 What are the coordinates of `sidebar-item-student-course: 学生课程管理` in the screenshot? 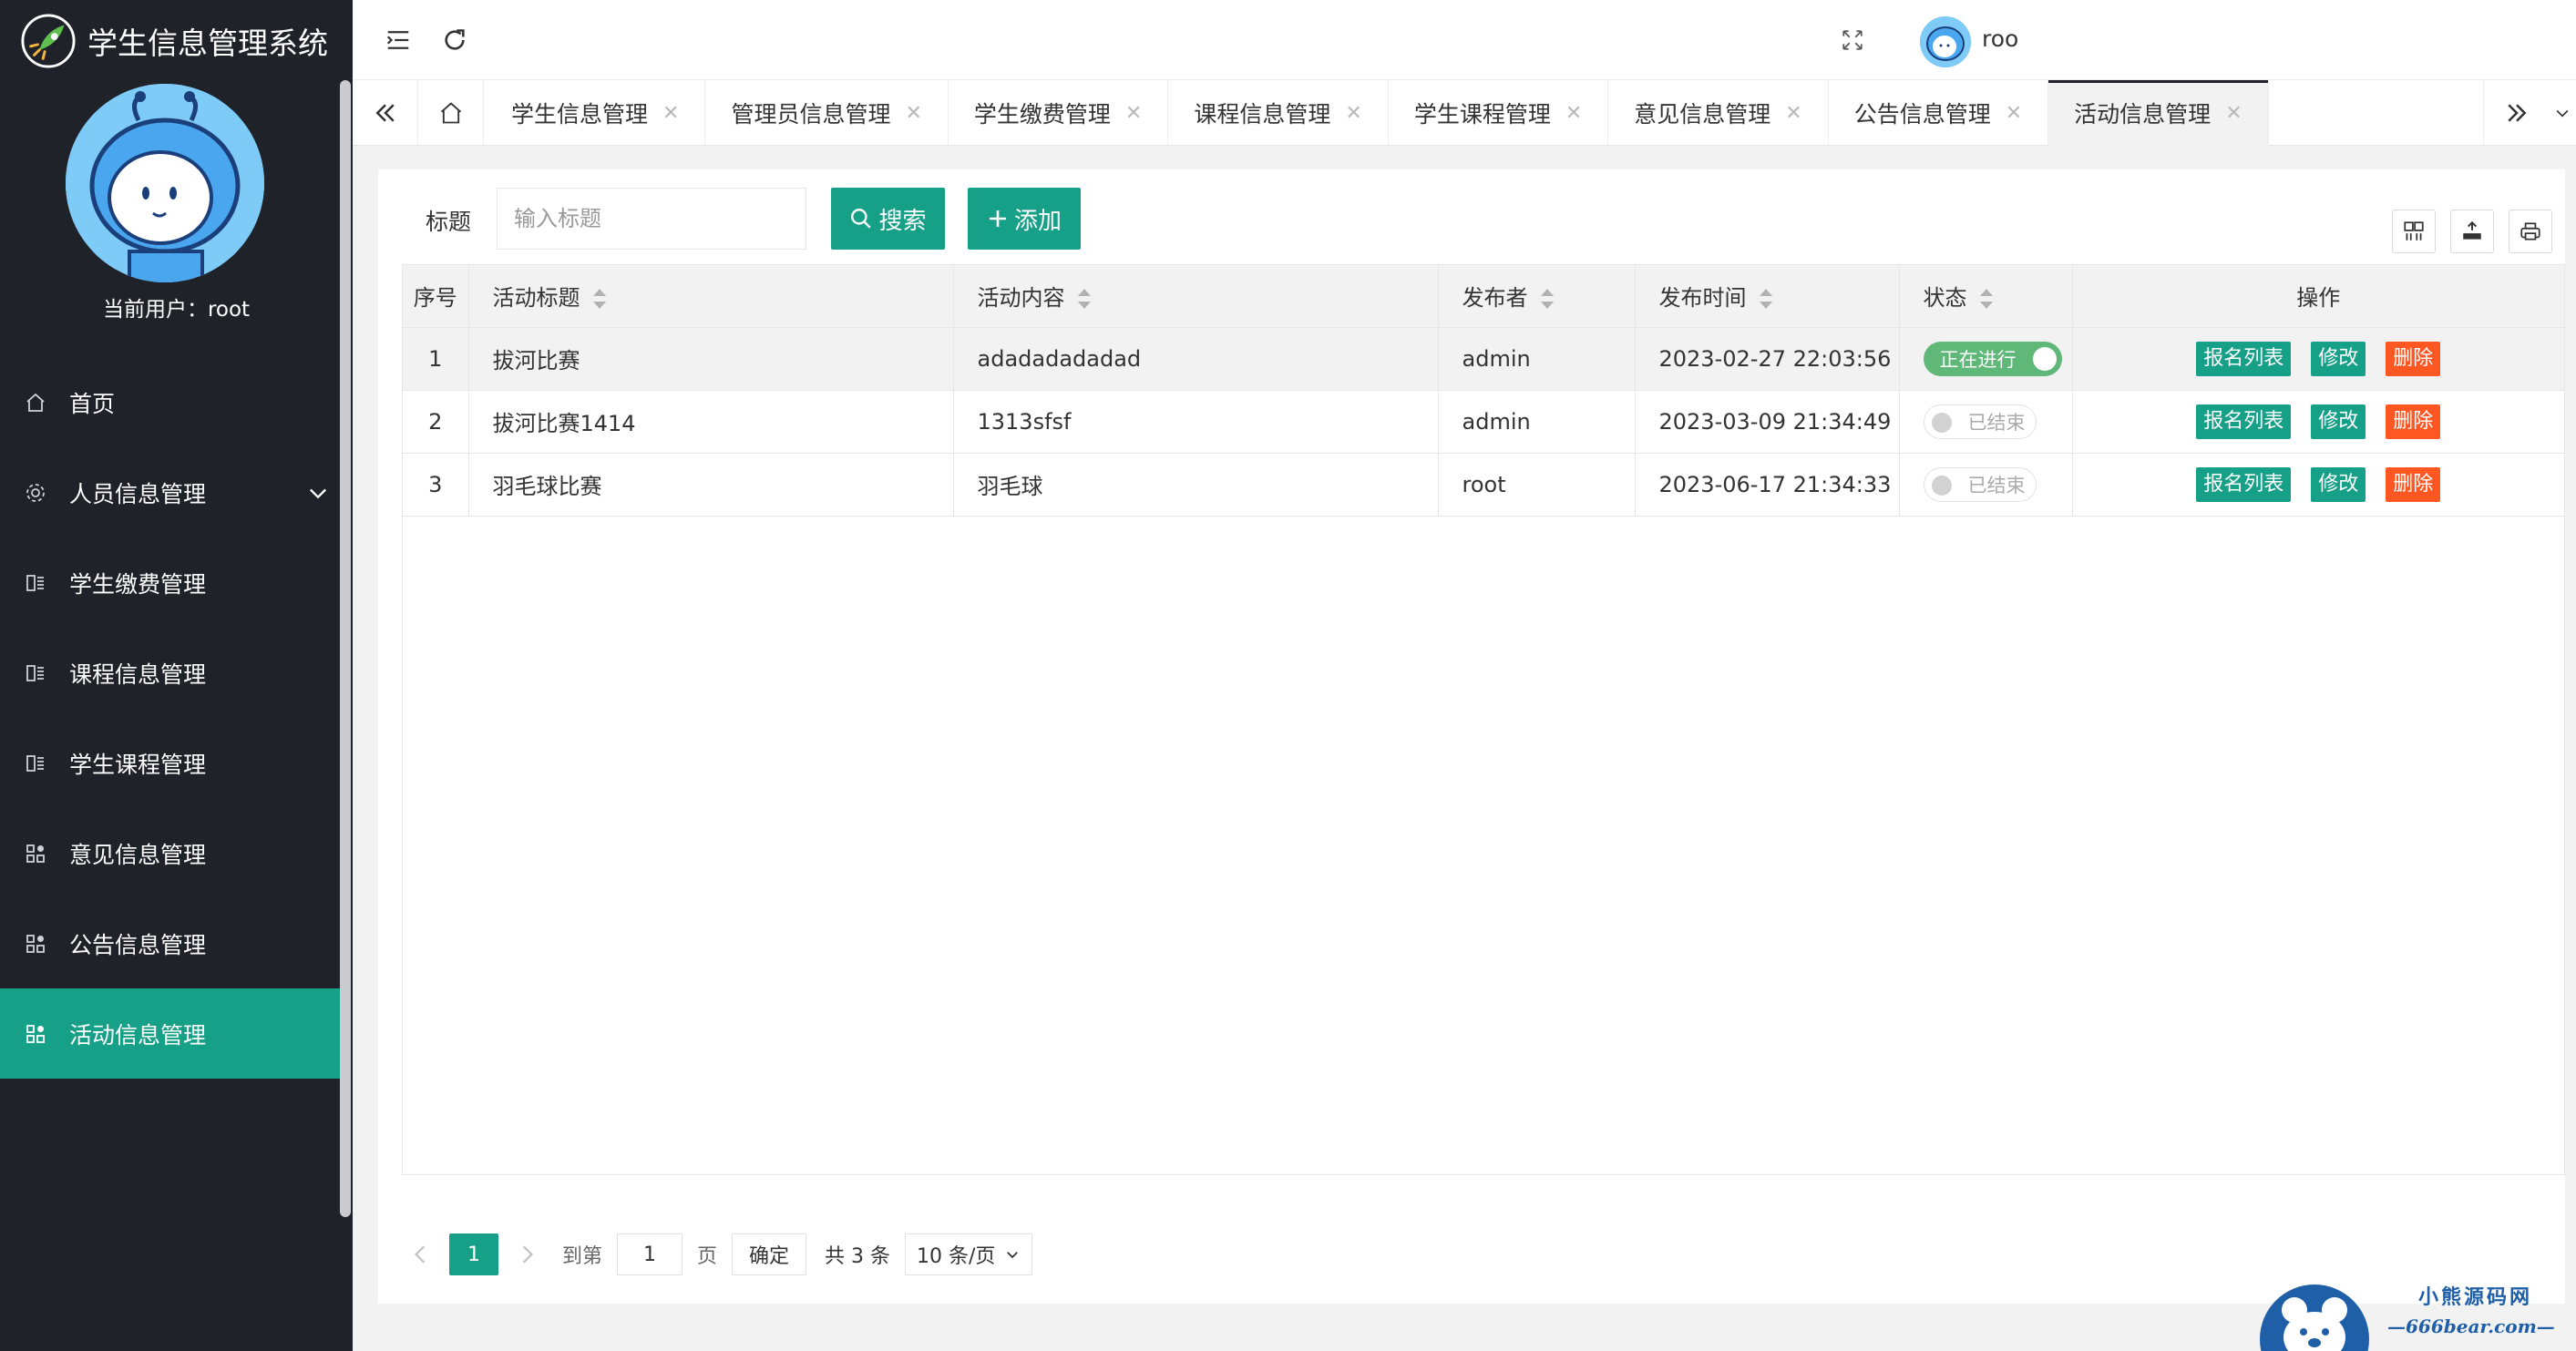 It's located at (170, 763).